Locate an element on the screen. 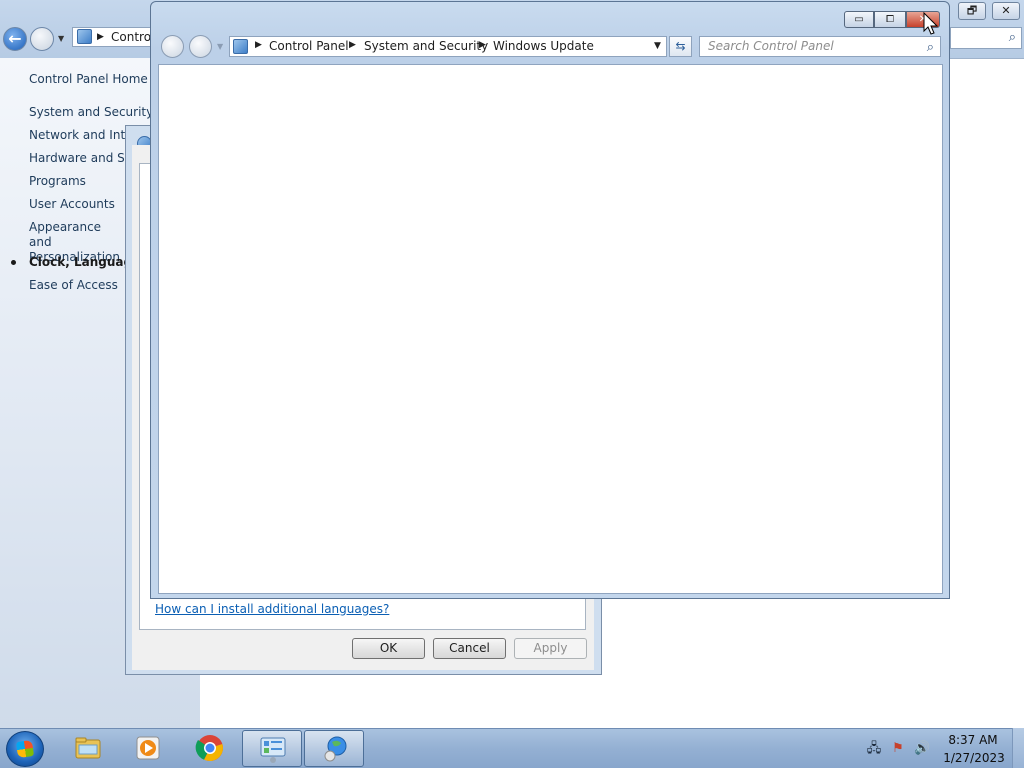 This screenshot has height=768, width=1024. show-desktop-button is located at coordinates (1018, 748).